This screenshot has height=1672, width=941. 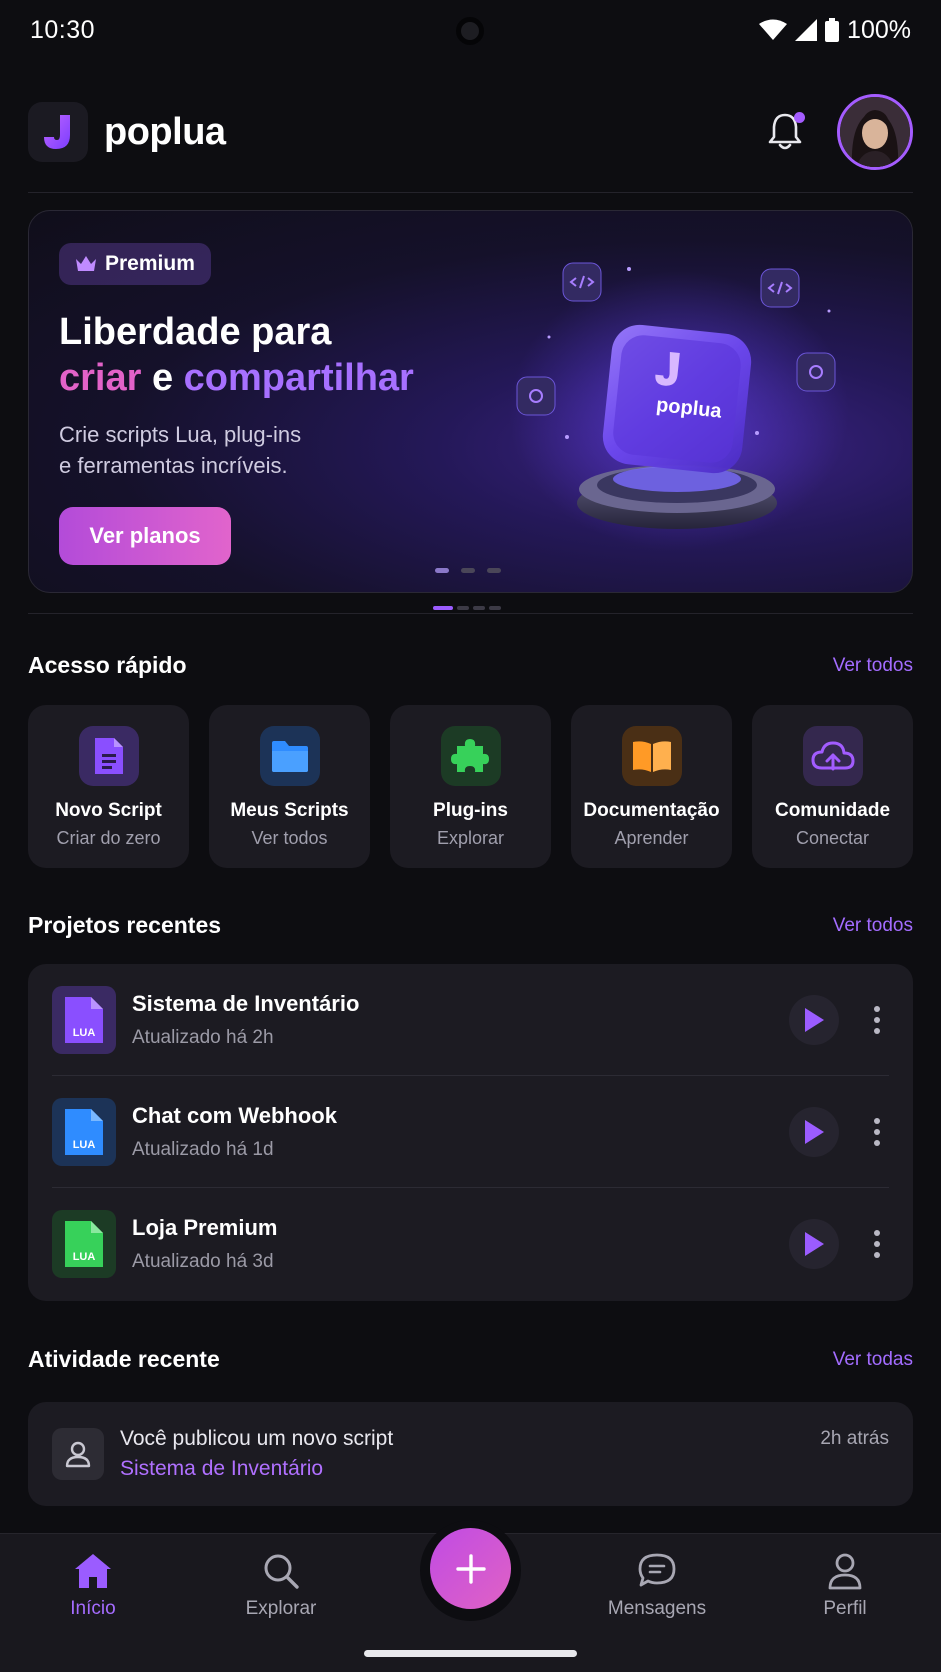 What do you see at coordinates (651, 756) in the screenshot?
I see `book-icon` at bounding box center [651, 756].